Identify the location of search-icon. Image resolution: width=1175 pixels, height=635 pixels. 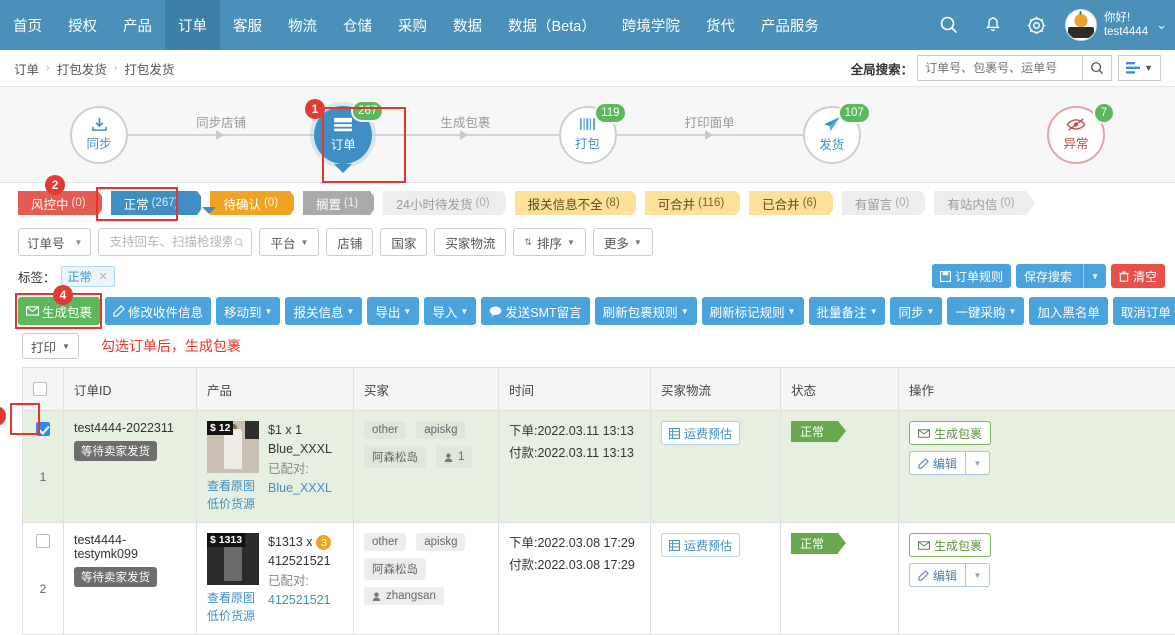
(949, 25).